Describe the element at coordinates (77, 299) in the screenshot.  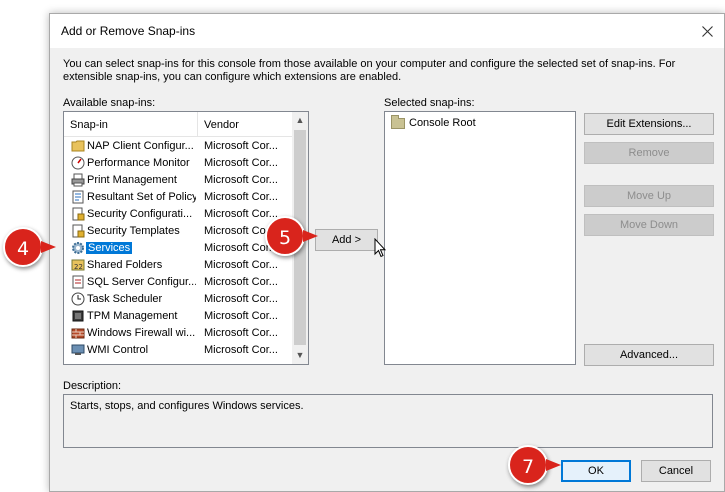
I see `clock-icon` at that location.